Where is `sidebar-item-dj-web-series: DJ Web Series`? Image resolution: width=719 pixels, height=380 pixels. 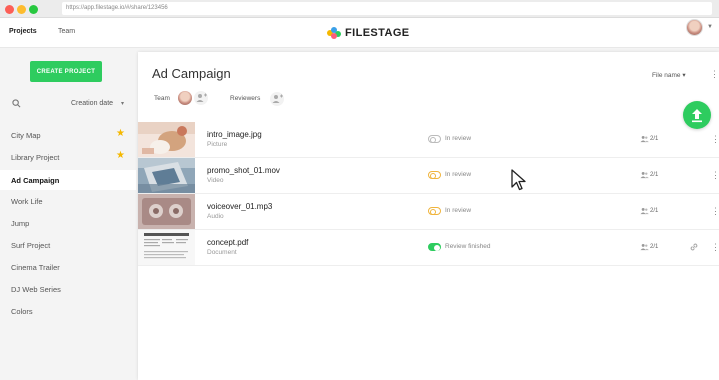
sidebar-item-dj-web-series: DJ Web Series is located at coordinates (68, 289).